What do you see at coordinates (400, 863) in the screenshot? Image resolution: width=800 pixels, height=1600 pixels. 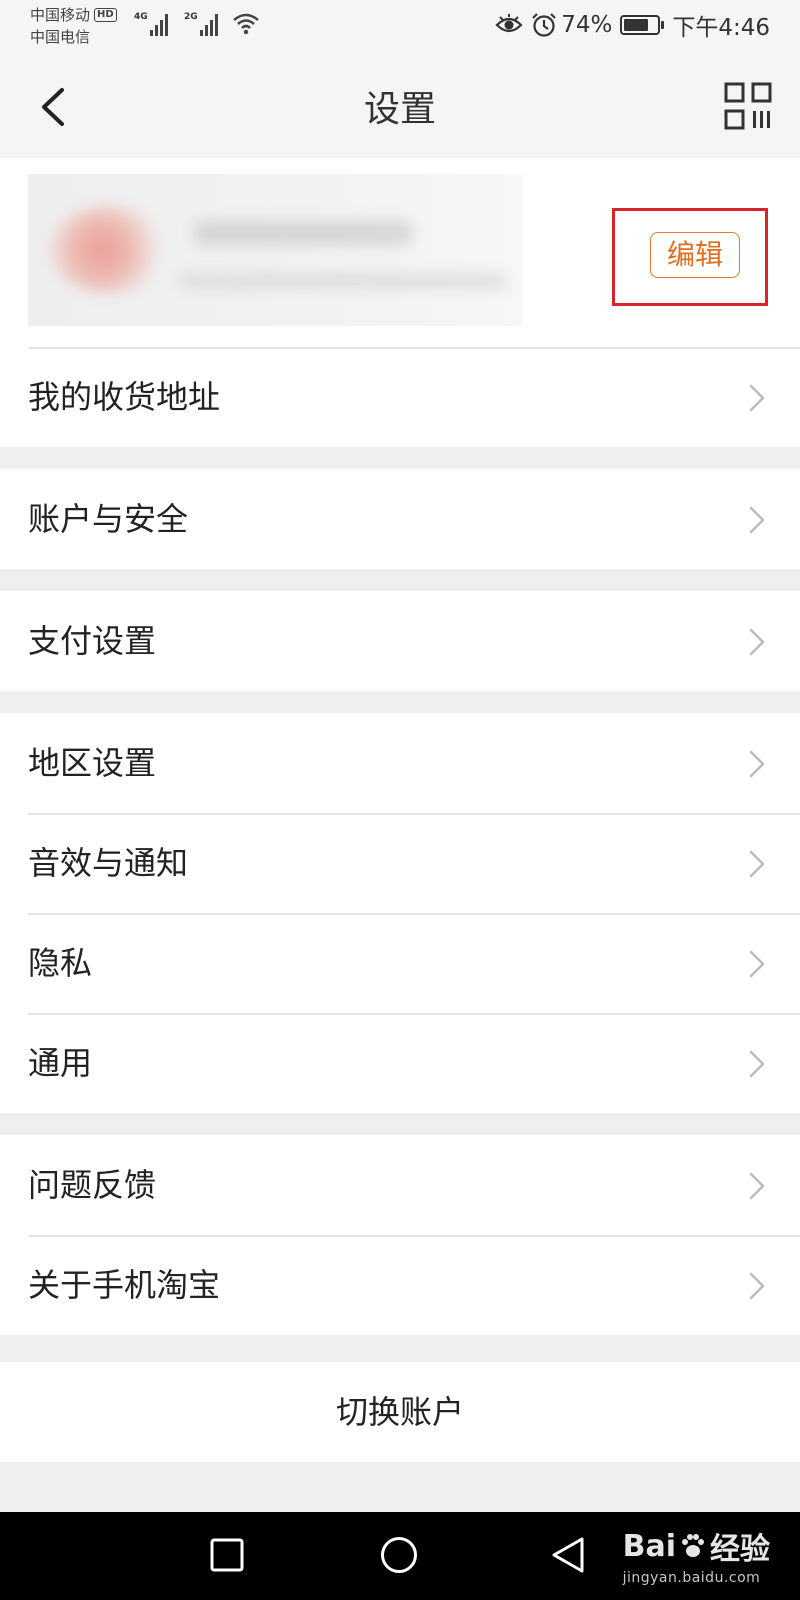 I see `settings-item-sound-notification: 音效与通知` at bounding box center [400, 863].